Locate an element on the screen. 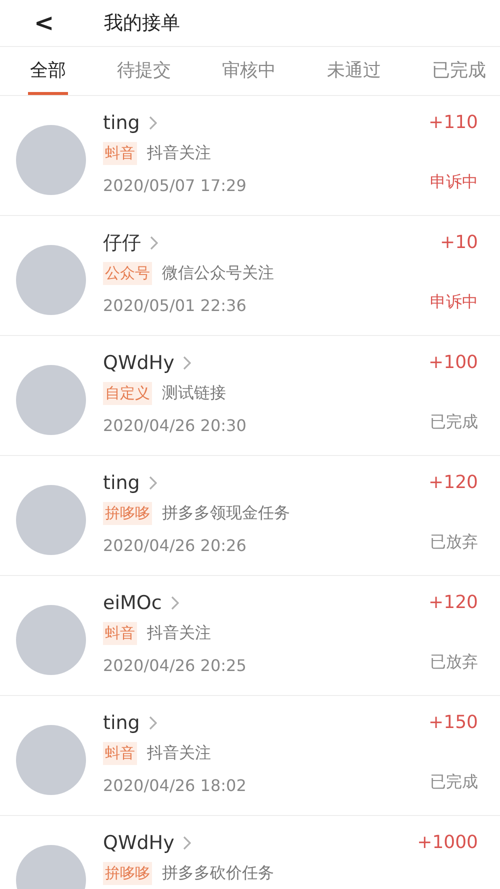 This screenshot has height=889, width=500. back-button: < is located at coordinates (44, 23).